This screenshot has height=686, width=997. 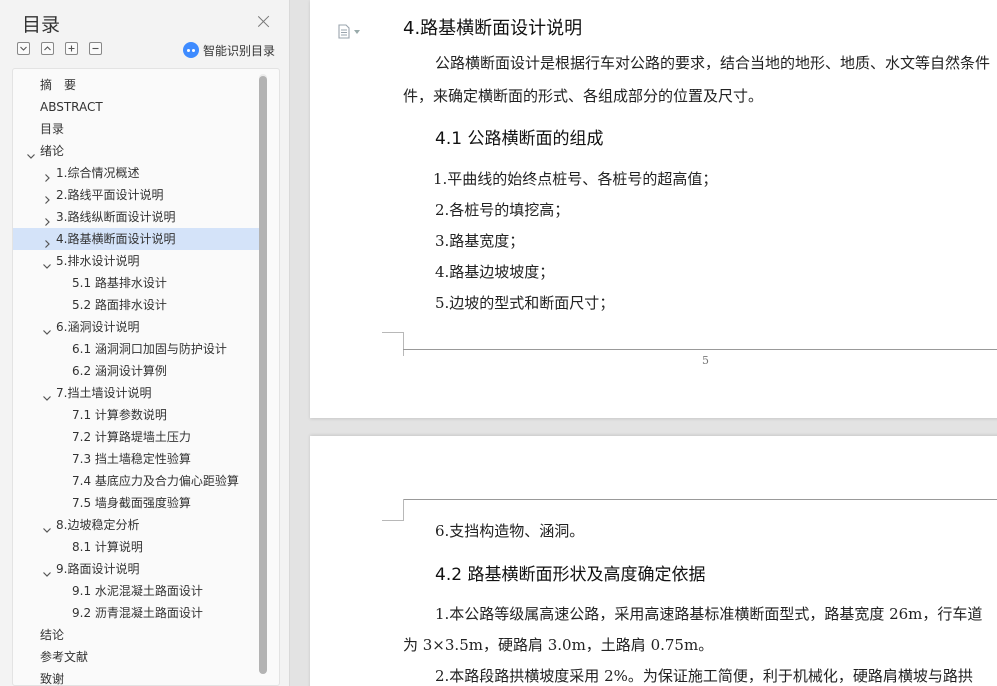 What do you see at coordinates (502, 210) in the screenshot?
I see `list-item: 2.各桩号的填挖高；` at bounding box center [502, 210].